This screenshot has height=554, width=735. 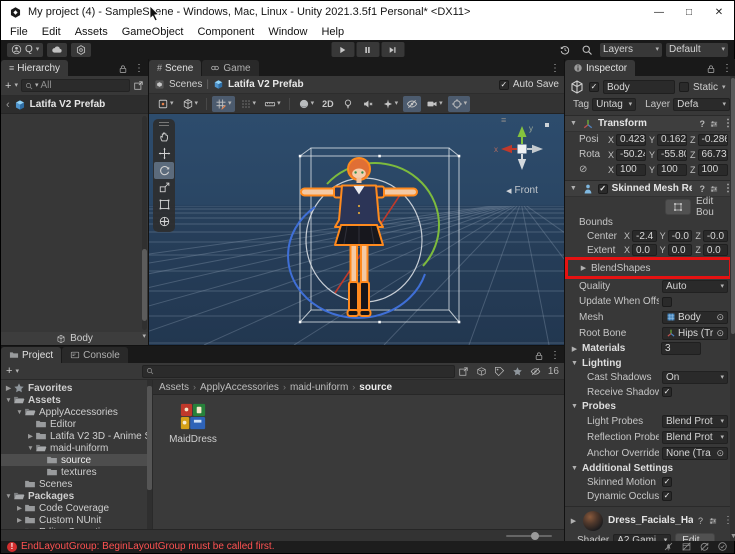 I want to click on 2d-toggle-button: 2D, so click(x=328, y=104).